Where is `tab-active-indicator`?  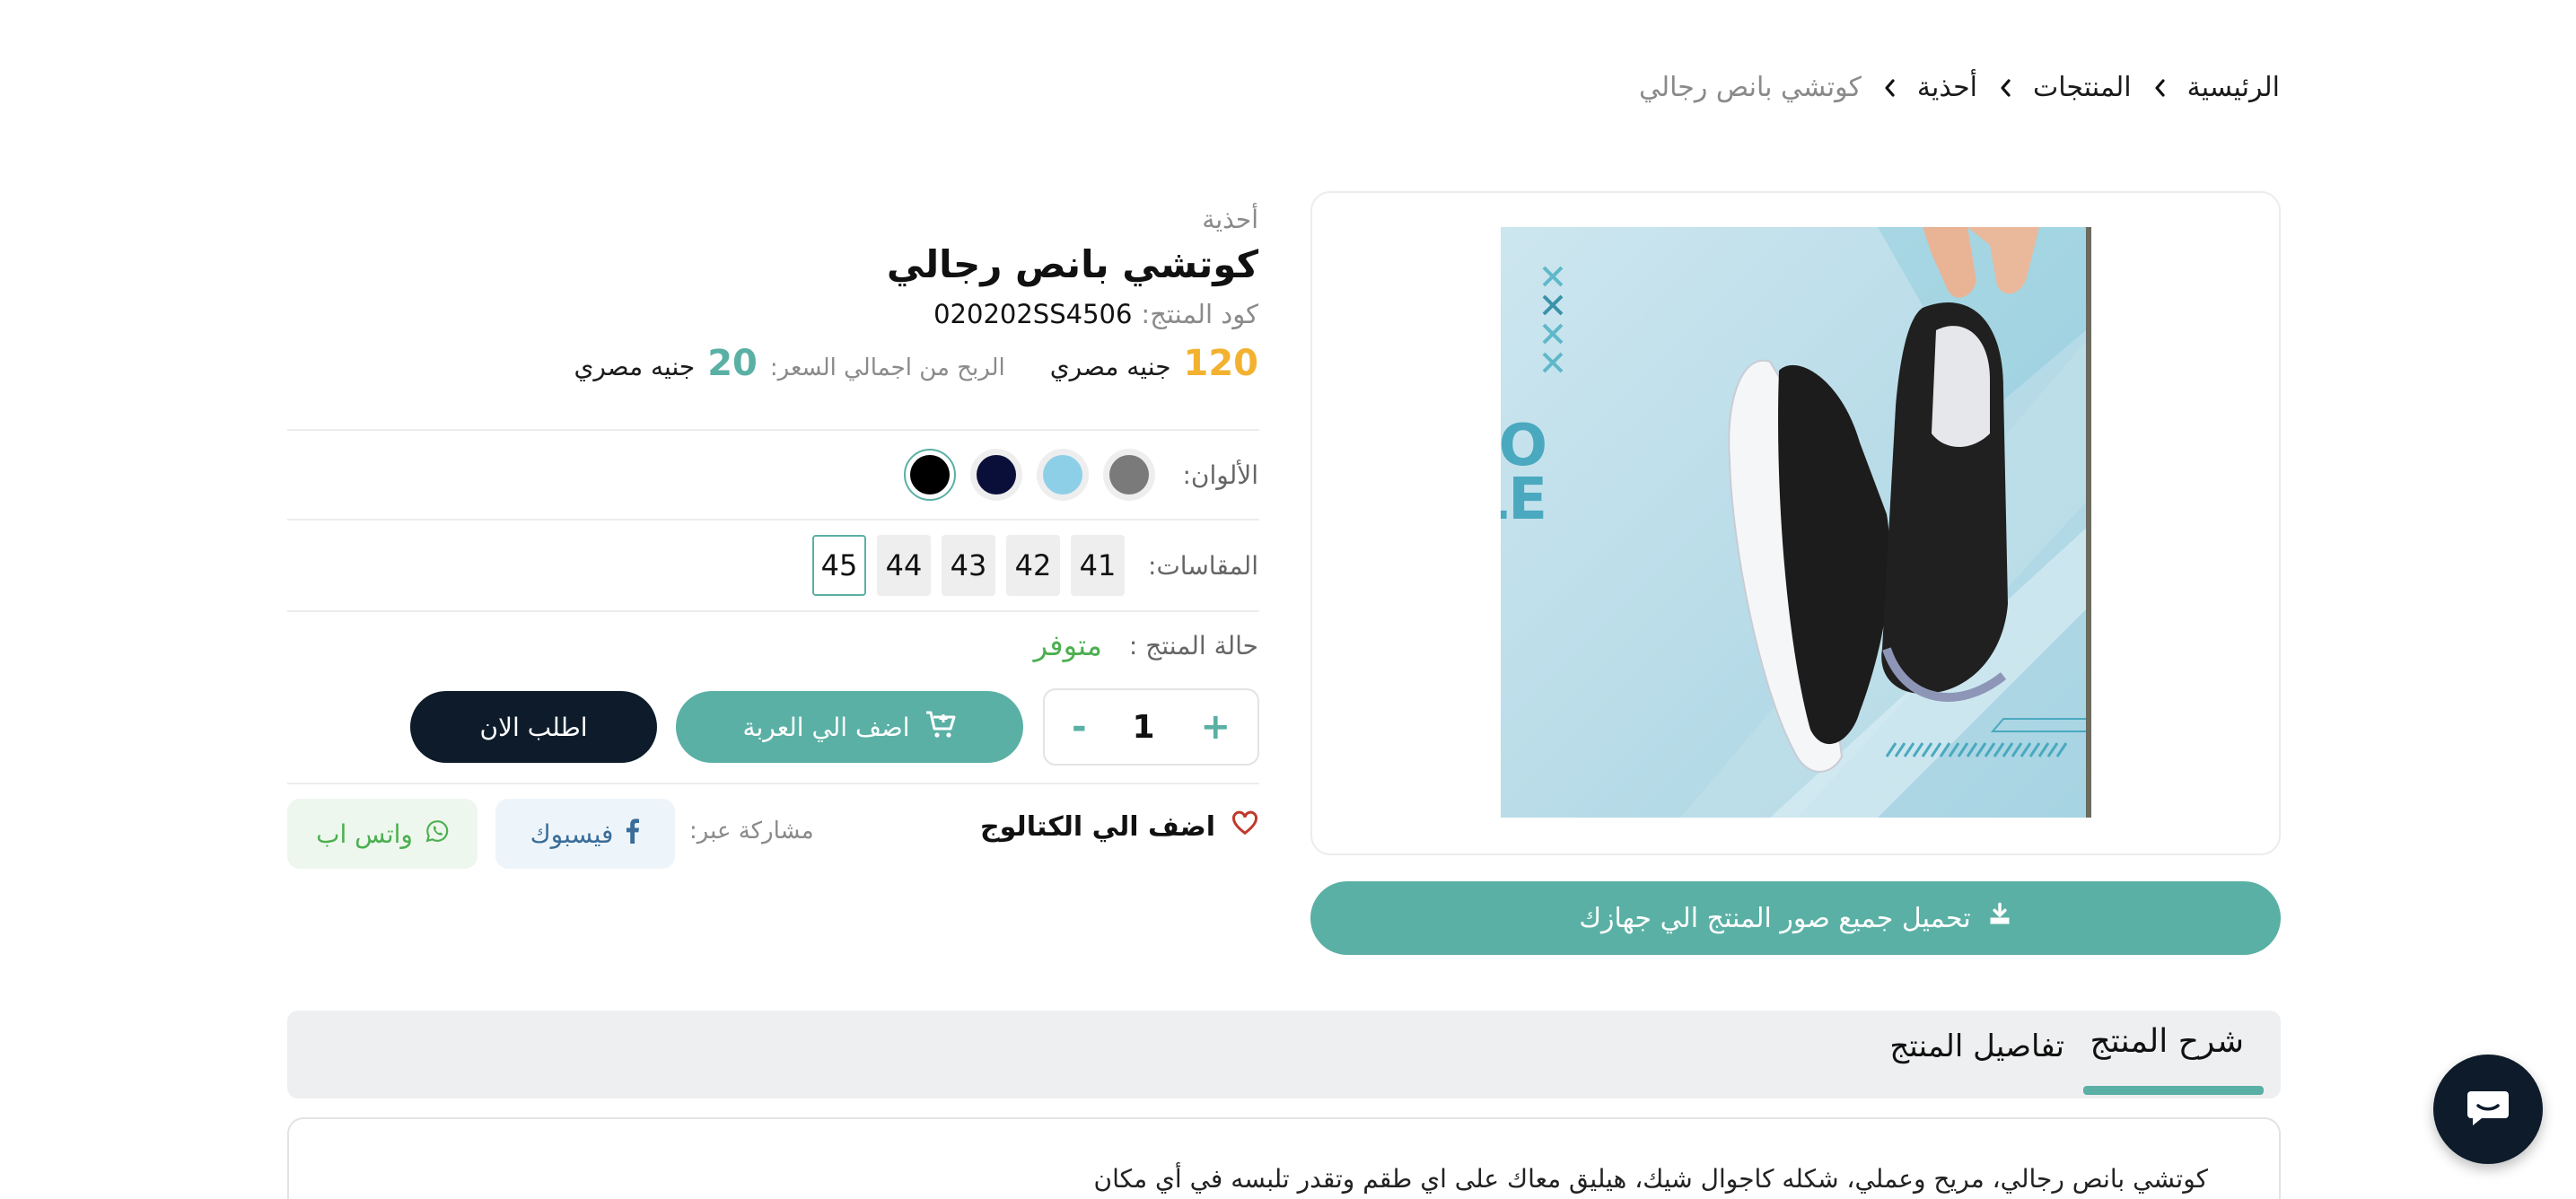
tab-active-indicator is located at coordinates (2173, 1090).